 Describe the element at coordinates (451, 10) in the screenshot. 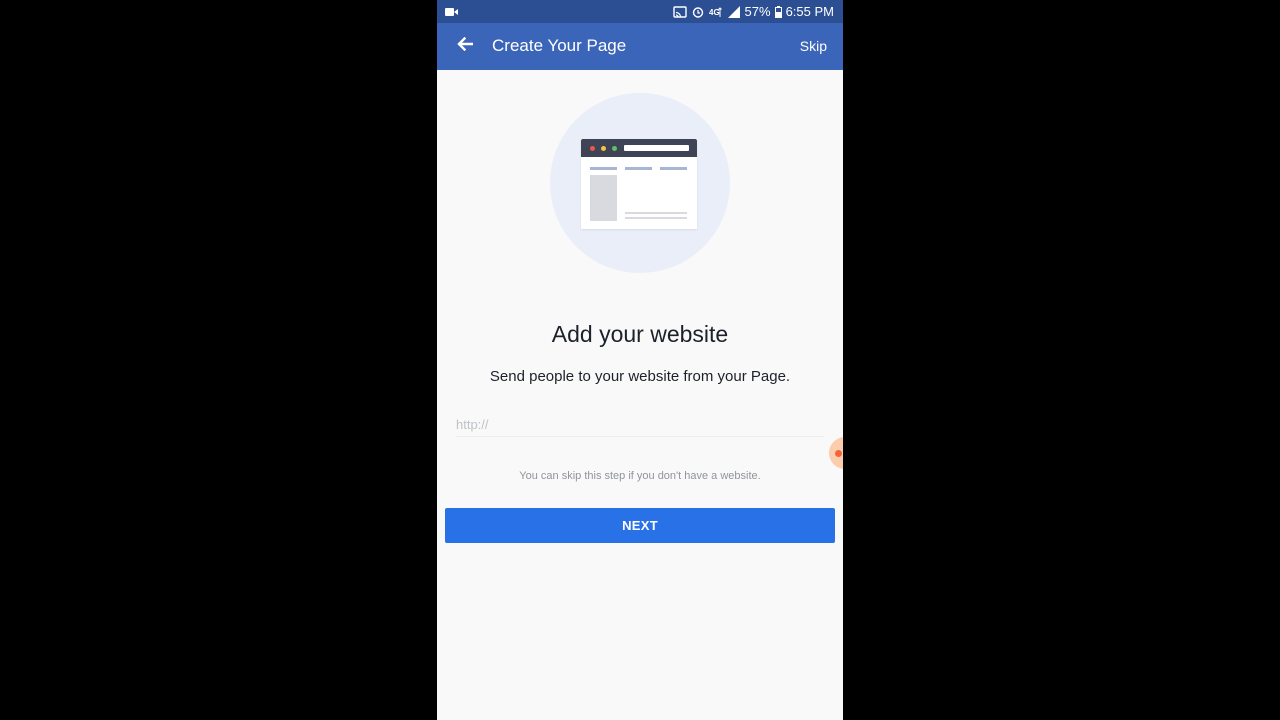

I see `video-camera-icon` at that location.